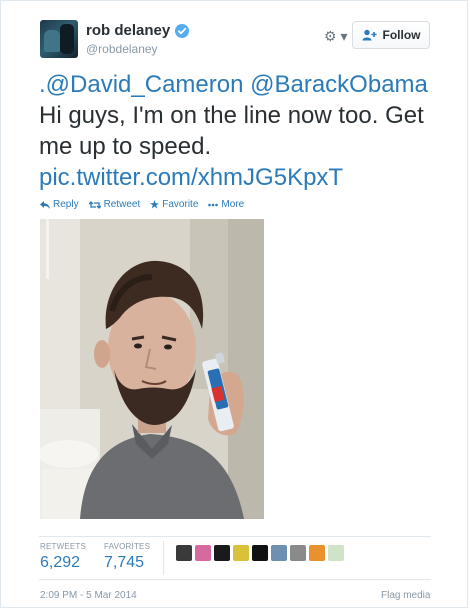 This screenshot has height=610, width=470. Describe the element at coordinates (213, 204) in the screenshot. I see `more-icon` at that location.